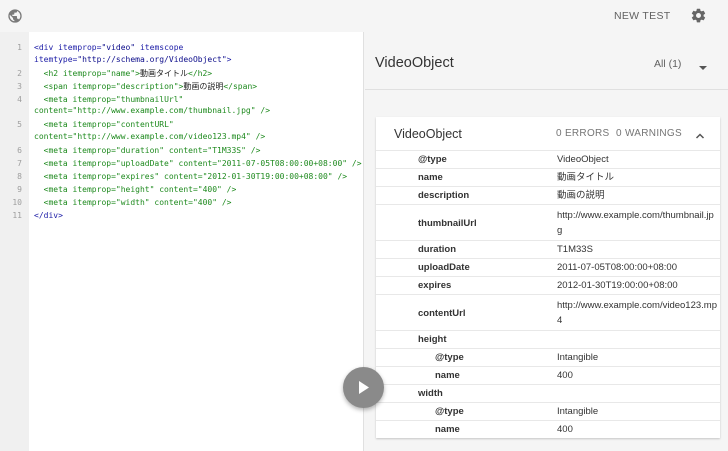 Image resolution: width=728 pixels, height=451 pixels. What do you see at coordinates (19, 47) in the screenshot?
I see `line-number: 1` at bounding box center [19, 47].